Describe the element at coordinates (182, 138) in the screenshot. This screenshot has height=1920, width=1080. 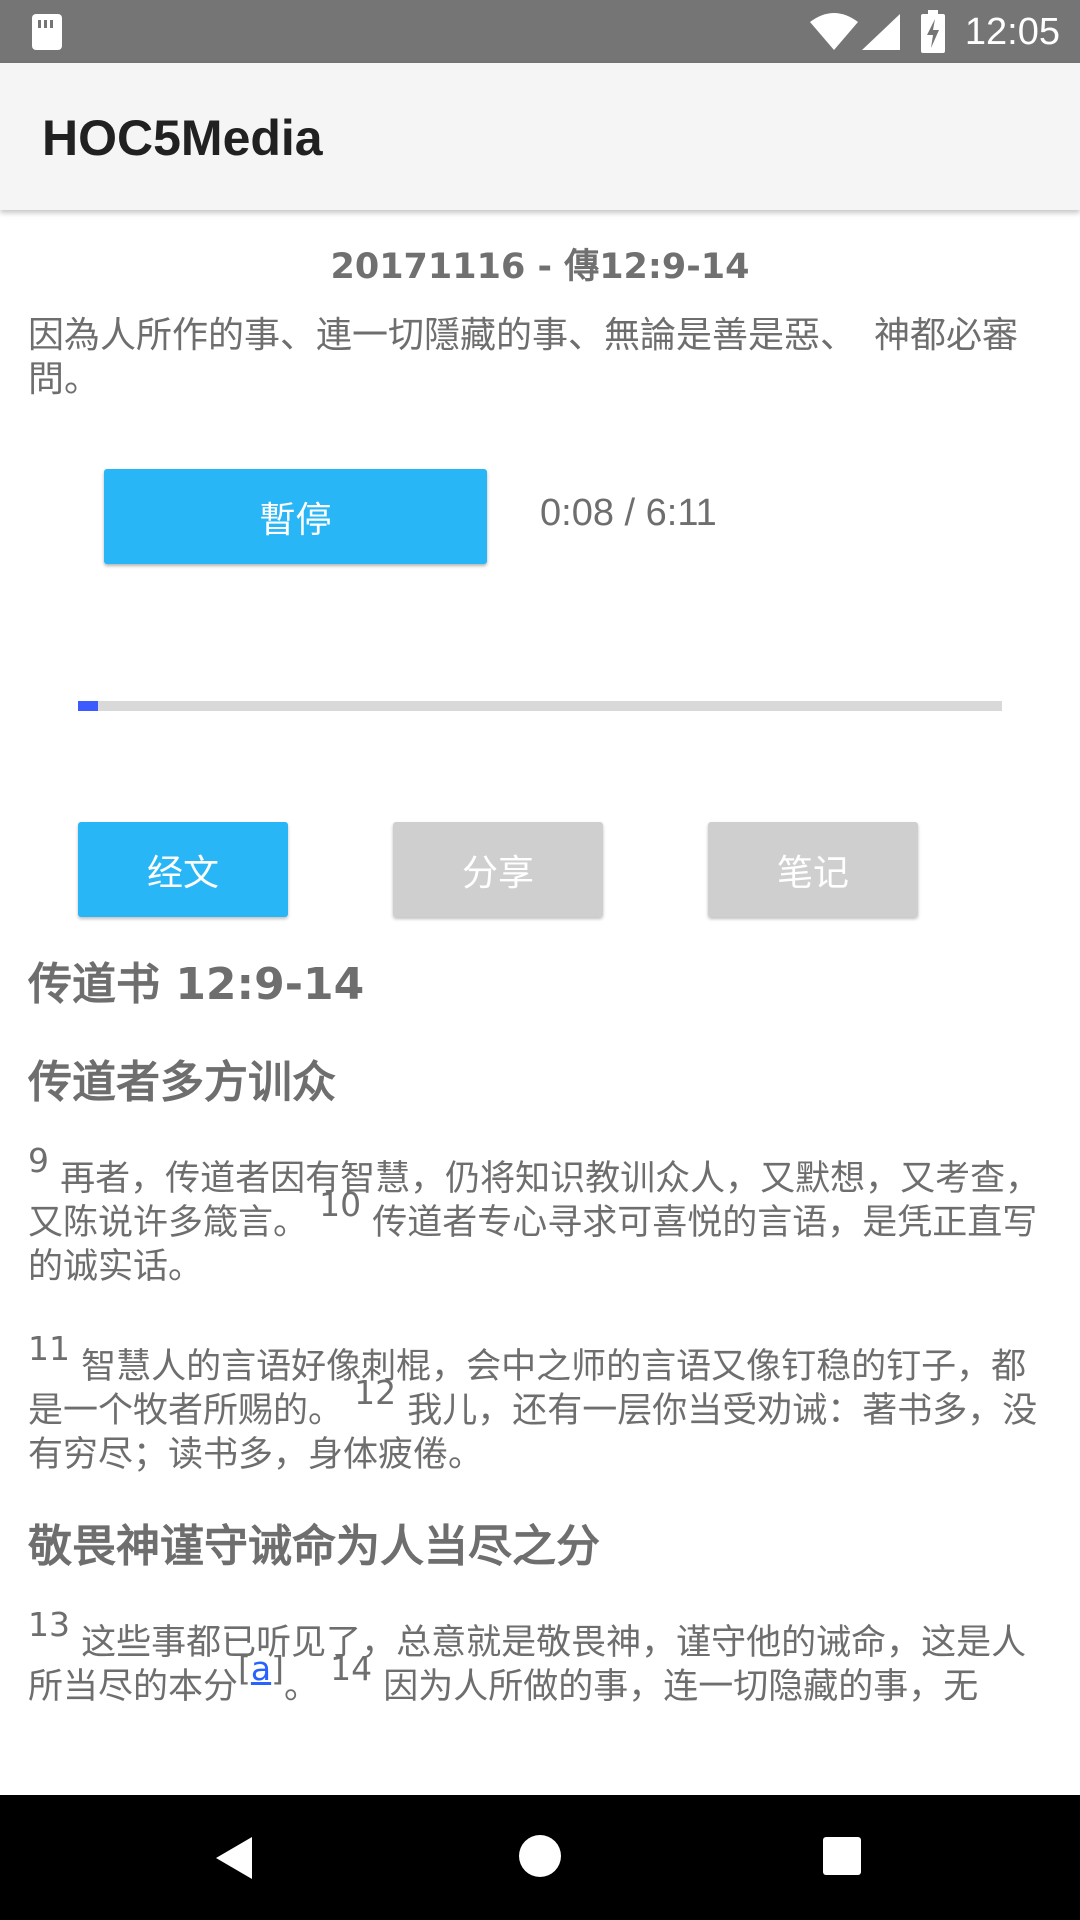
I see `app-title: HOC5Media` at that location.